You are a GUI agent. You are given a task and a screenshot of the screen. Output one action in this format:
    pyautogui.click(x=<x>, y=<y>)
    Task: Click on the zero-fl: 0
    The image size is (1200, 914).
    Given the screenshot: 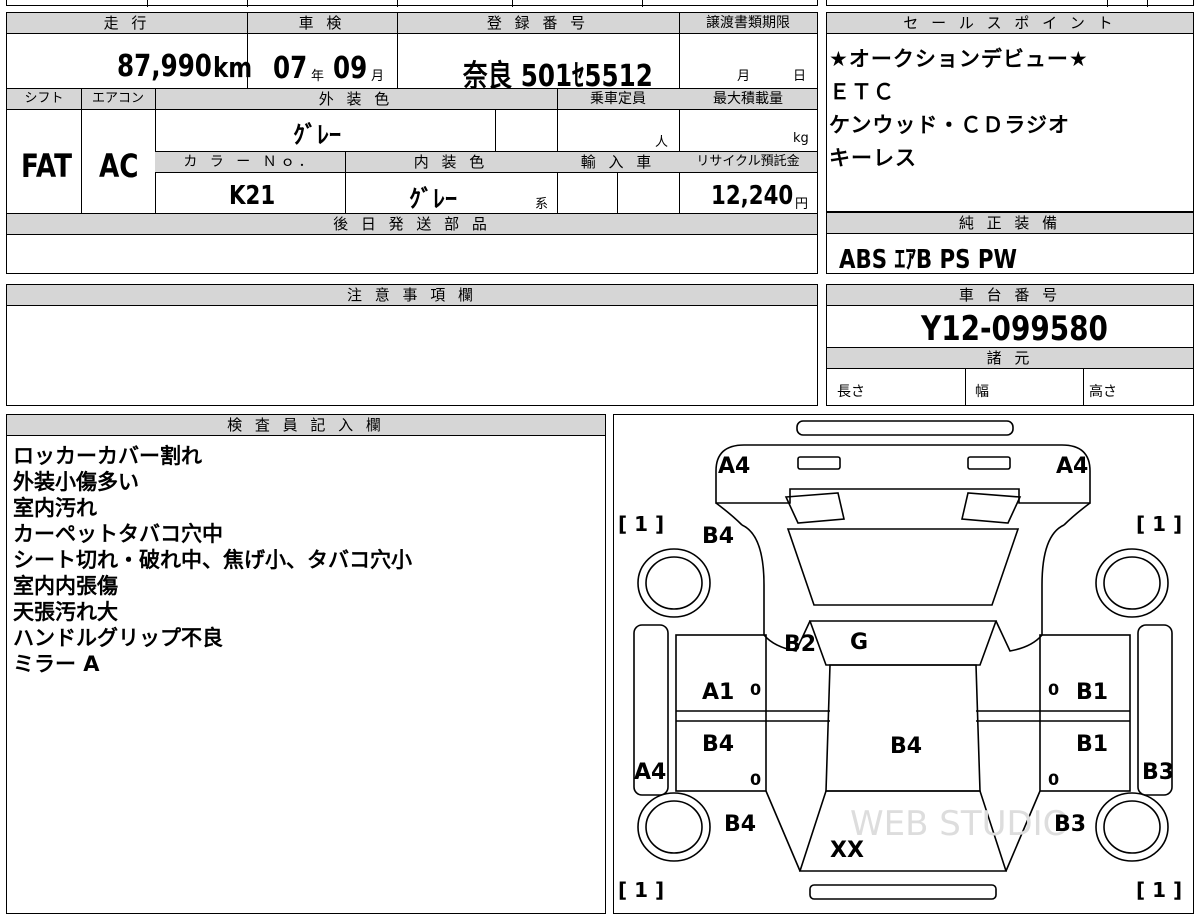 What is the action you would take?
    pyautogui.click(x=755, y=689)
    